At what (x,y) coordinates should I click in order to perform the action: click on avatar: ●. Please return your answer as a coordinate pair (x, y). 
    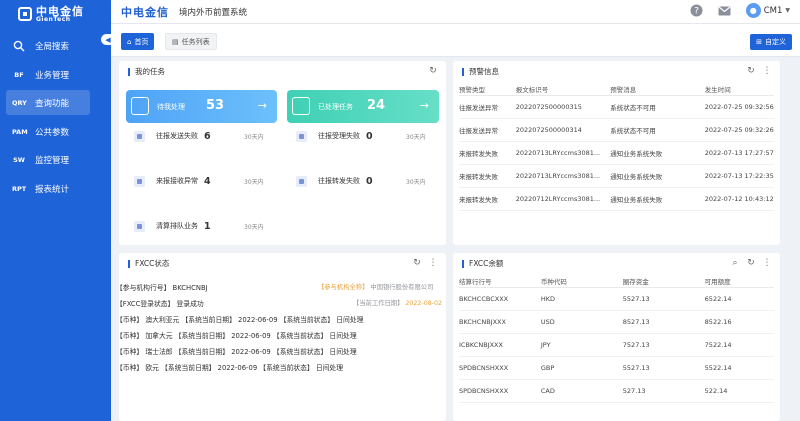
    Looking at the image, I should click on (753, 10).